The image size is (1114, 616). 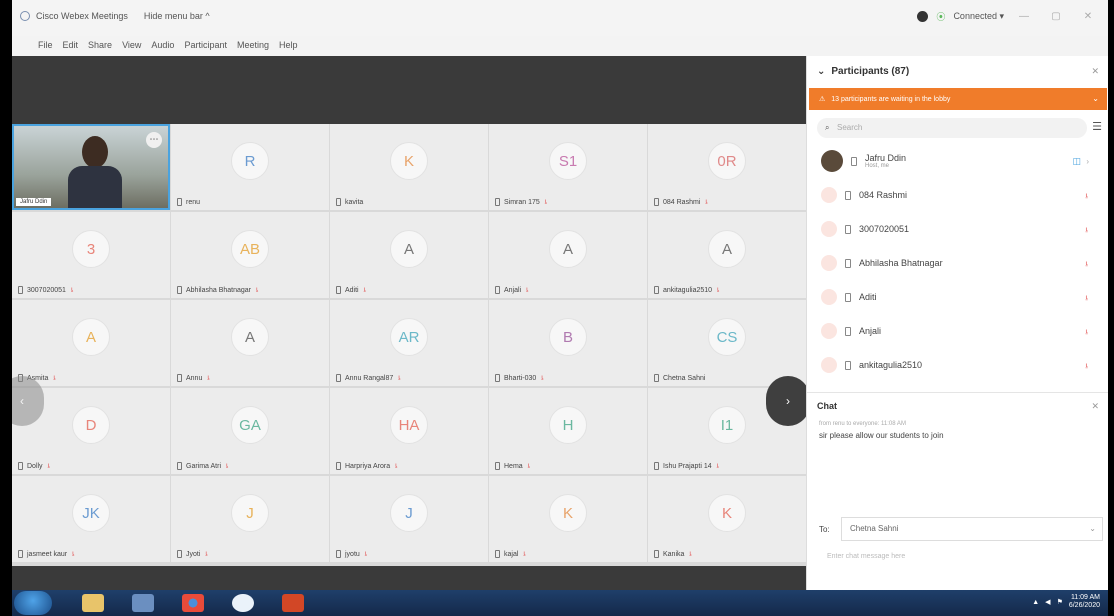 I want to click on flag-icon: ⚑, so click(x=1060, y=602).